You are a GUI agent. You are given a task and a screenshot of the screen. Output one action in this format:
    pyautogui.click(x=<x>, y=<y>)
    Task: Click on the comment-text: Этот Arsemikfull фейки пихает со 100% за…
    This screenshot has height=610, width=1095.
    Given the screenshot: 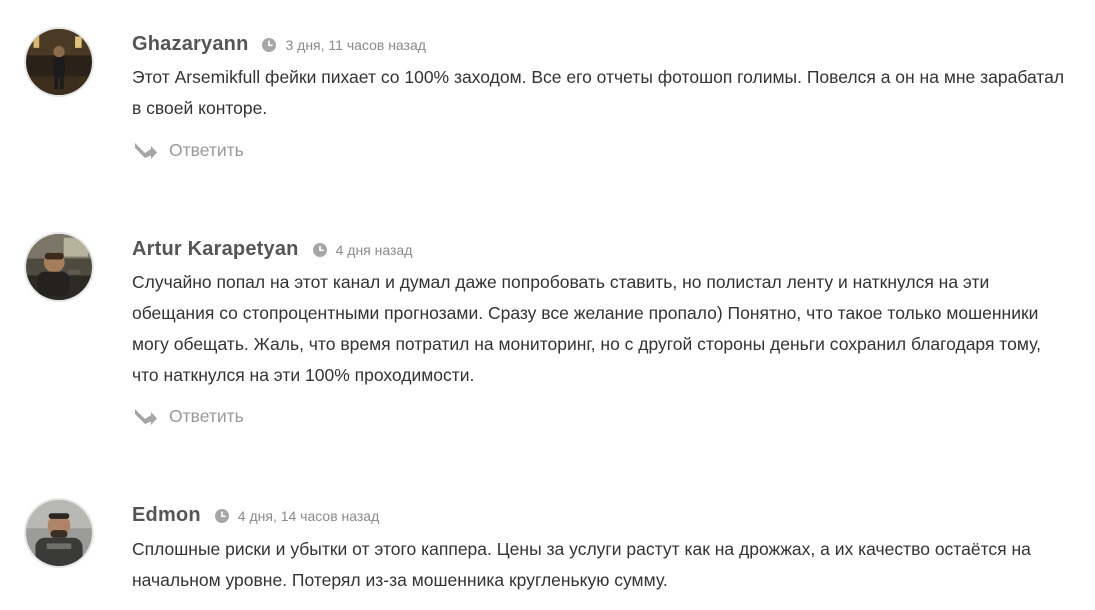 What is the action you would take?
    pyautogui.click(x=598, y=92)
    